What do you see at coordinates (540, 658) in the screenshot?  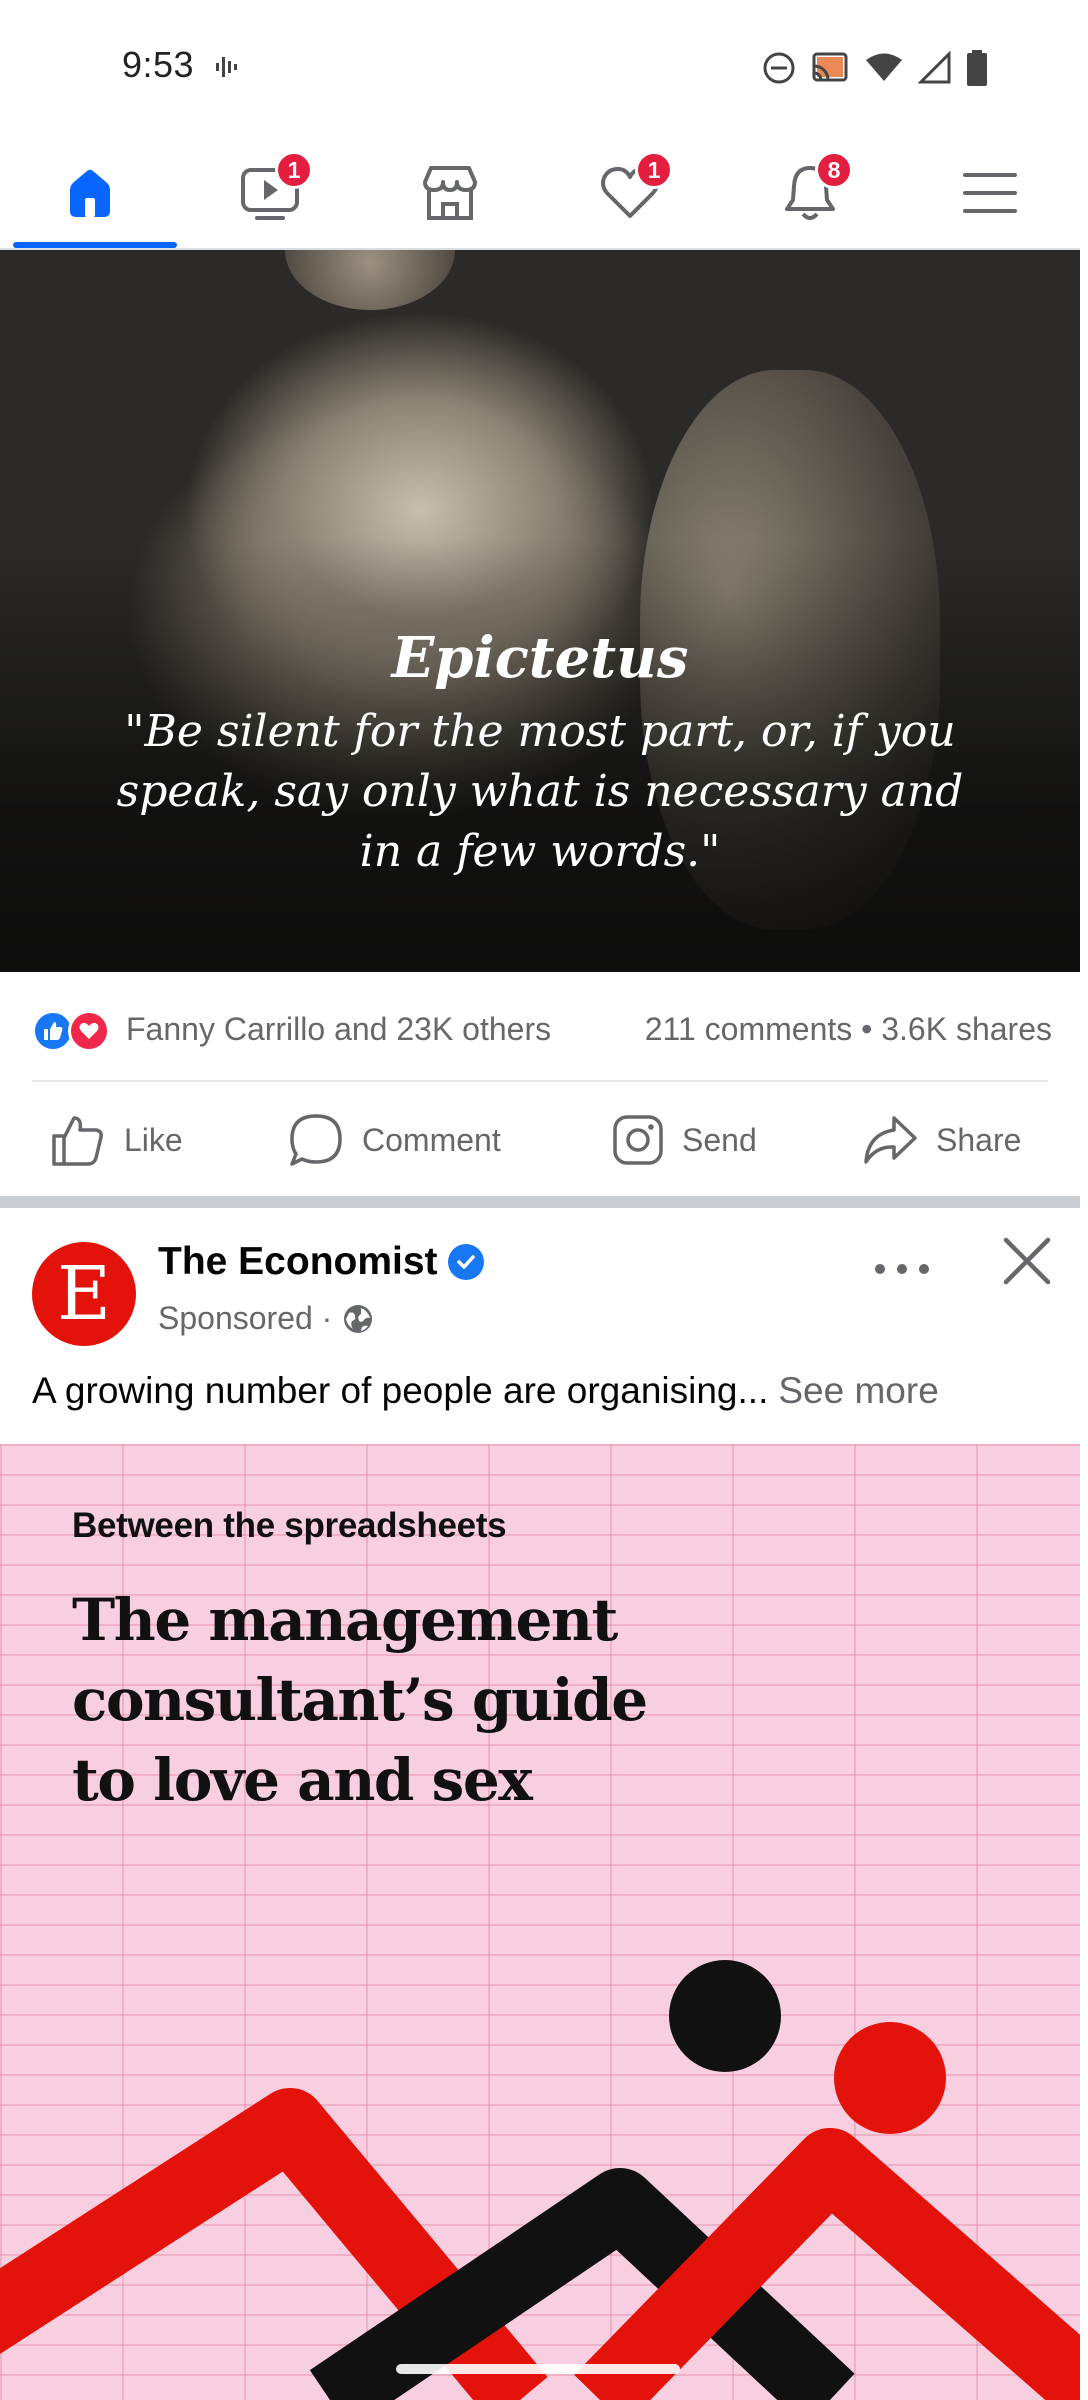 I see `quote-author: Epictetus` at bounding box center [540, 658].